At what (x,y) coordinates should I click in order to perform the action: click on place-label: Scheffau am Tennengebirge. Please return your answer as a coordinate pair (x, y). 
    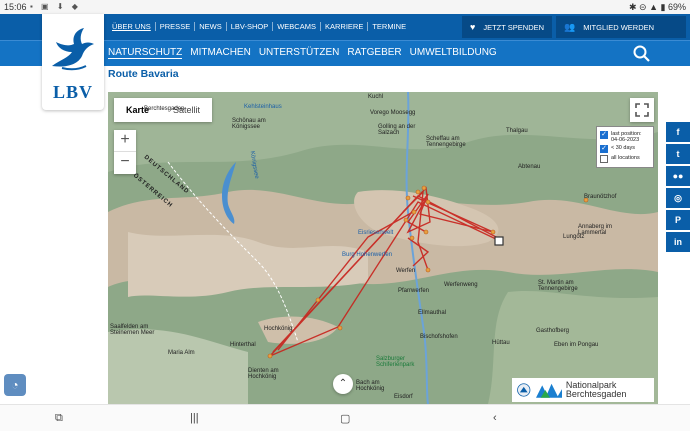
    Looking at the image, I should click on (446, 142).